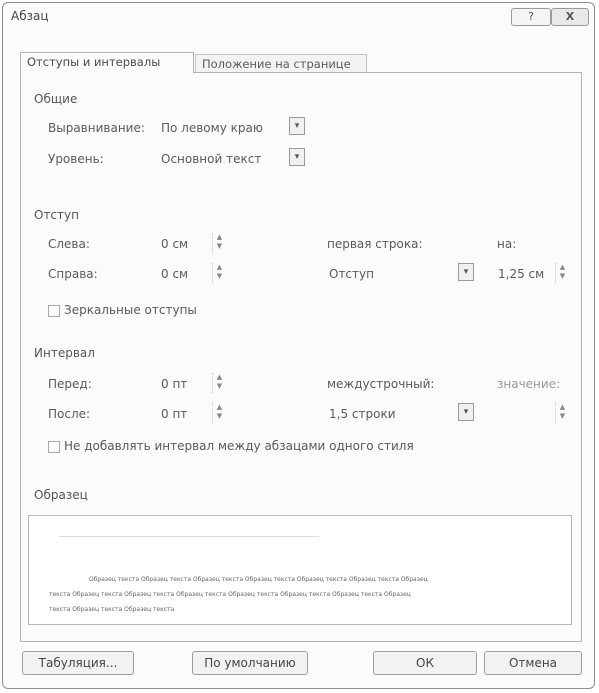 The height and width of the screenshot is (693, 599). I want to click on by-spinner-icon: ▲ ▼, so click(562, 273).